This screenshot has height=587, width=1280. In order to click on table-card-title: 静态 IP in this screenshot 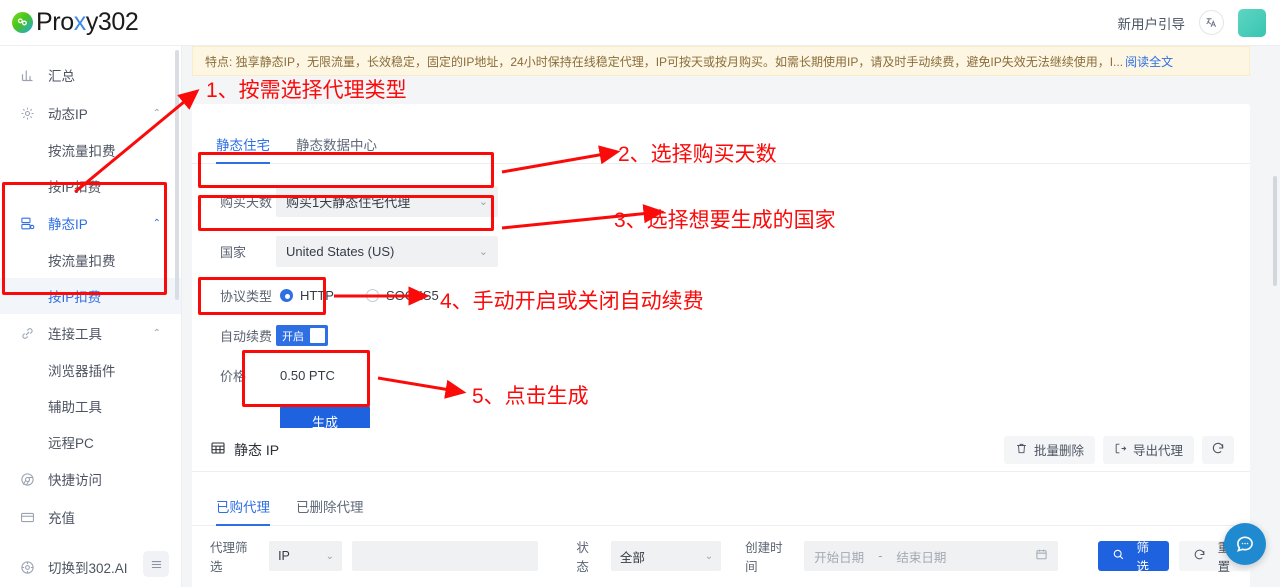, I will do `click(244, 450)`.